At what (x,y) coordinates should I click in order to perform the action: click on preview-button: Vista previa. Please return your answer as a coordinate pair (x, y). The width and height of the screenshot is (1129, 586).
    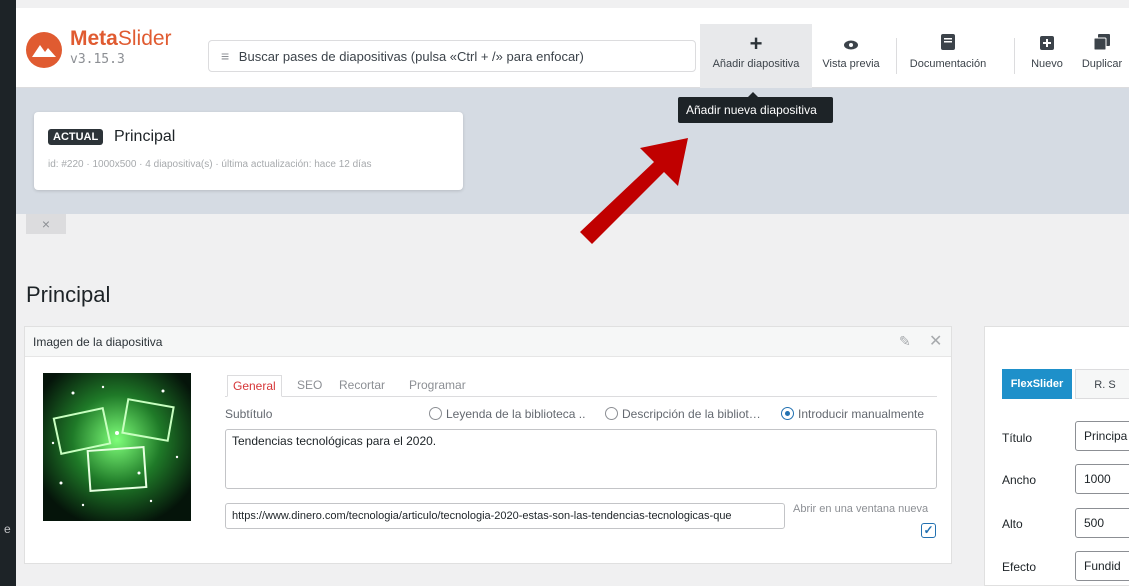
    Looking at the image, I should click on (851, 56).